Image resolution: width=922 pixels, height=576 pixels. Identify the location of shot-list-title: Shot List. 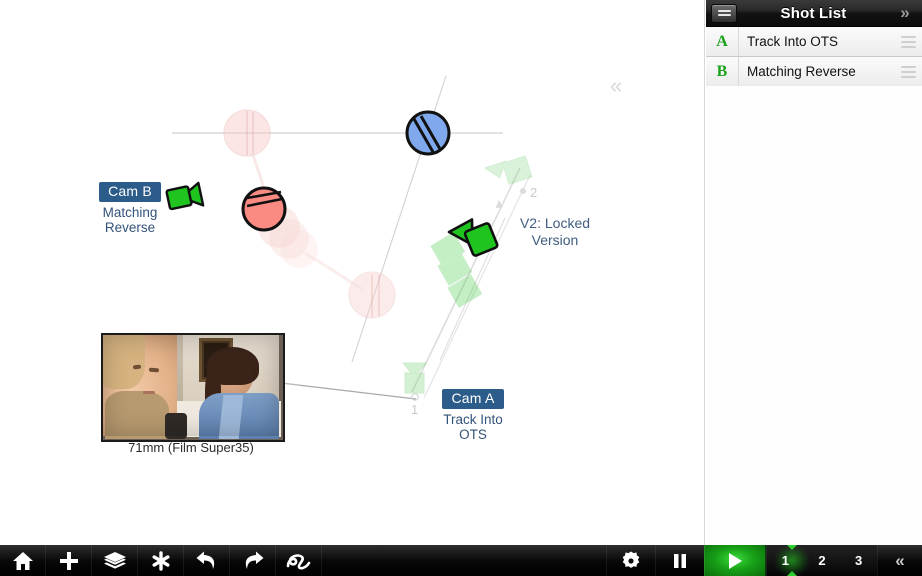
(813, 13).